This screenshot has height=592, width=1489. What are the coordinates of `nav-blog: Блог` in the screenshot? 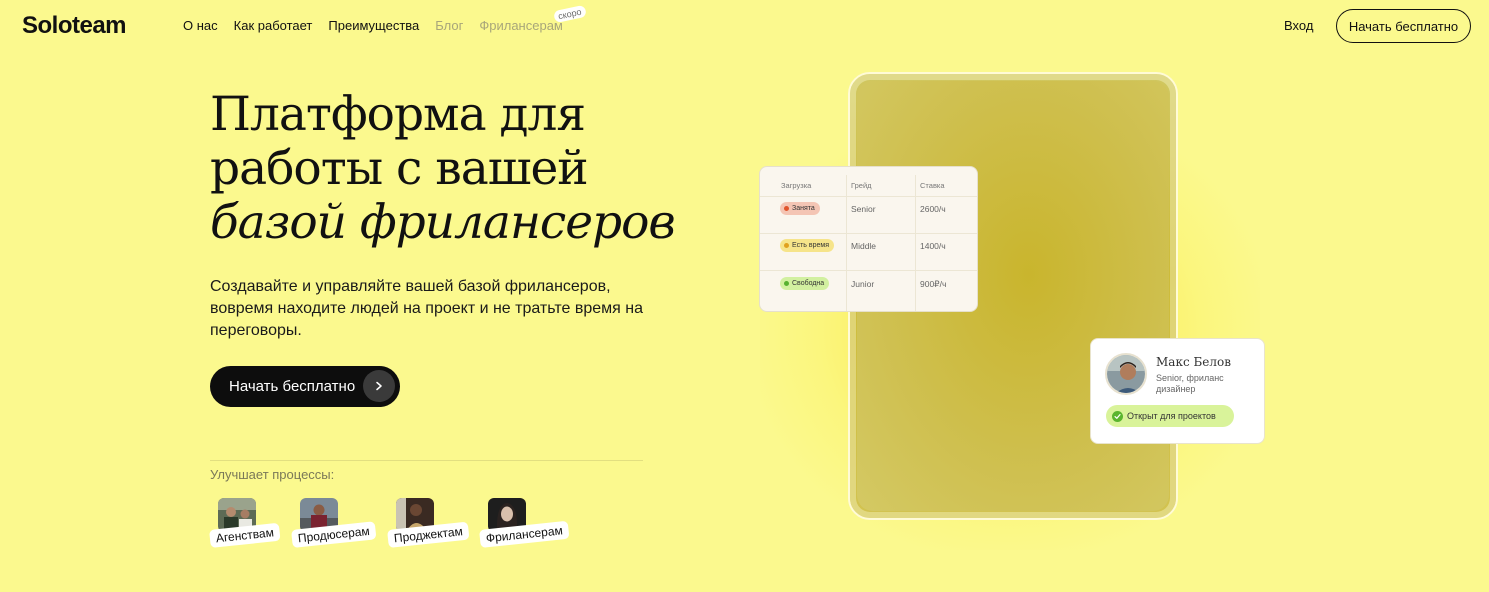 It's located at (449, 25).